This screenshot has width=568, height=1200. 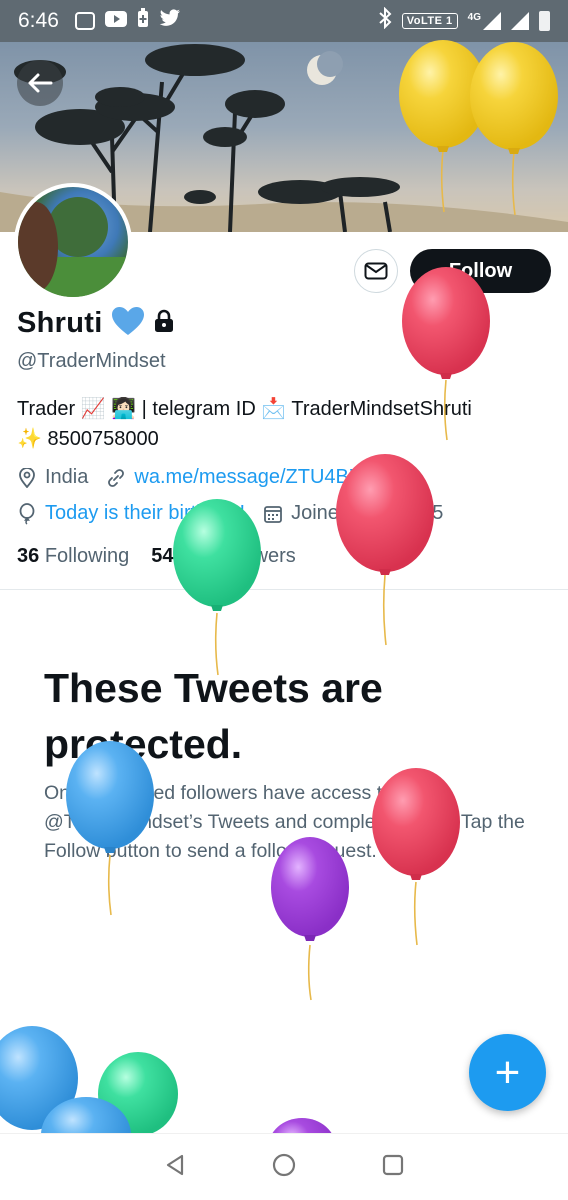 I want to click on calendar-icon, so click(x=273, y=514).